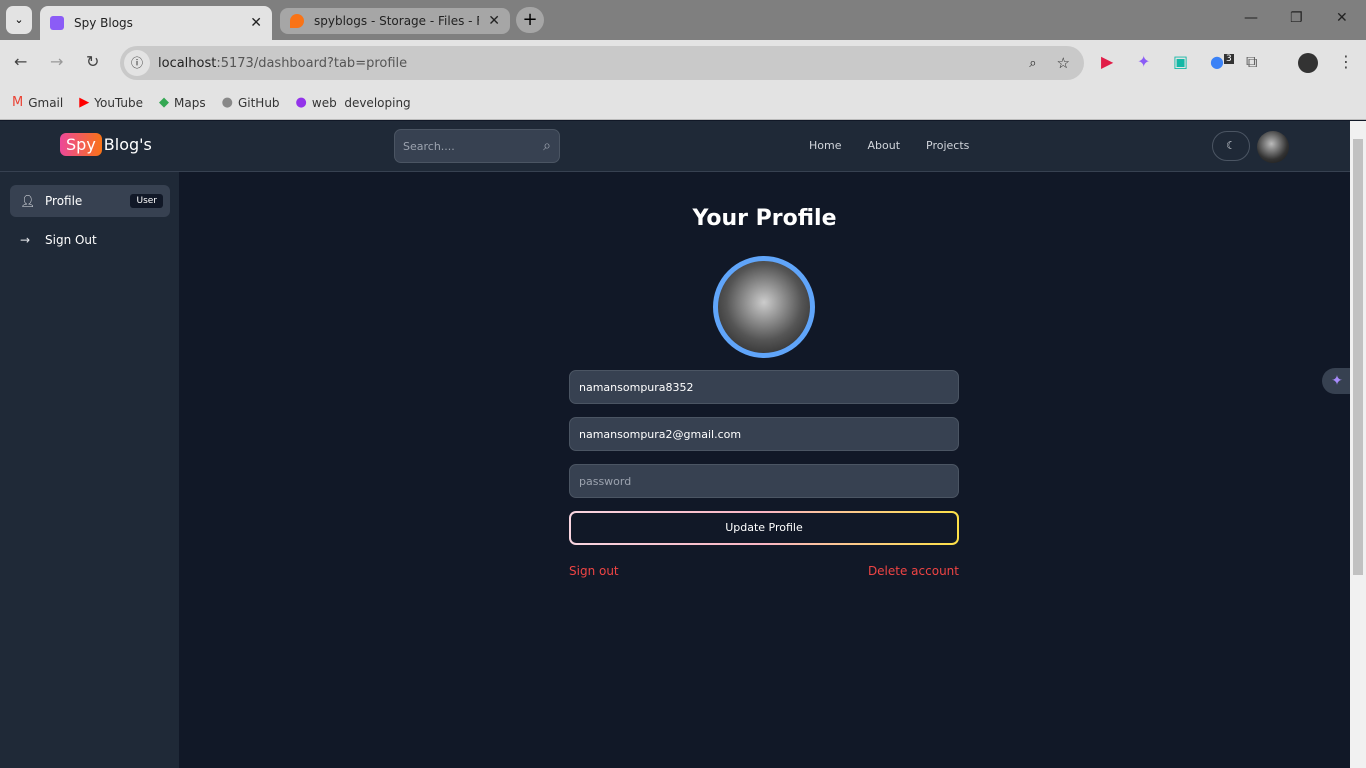 The width and height of the screenshot is (1366, 768). I want to click on gemini-icon: ✦, so click(1143, 61).